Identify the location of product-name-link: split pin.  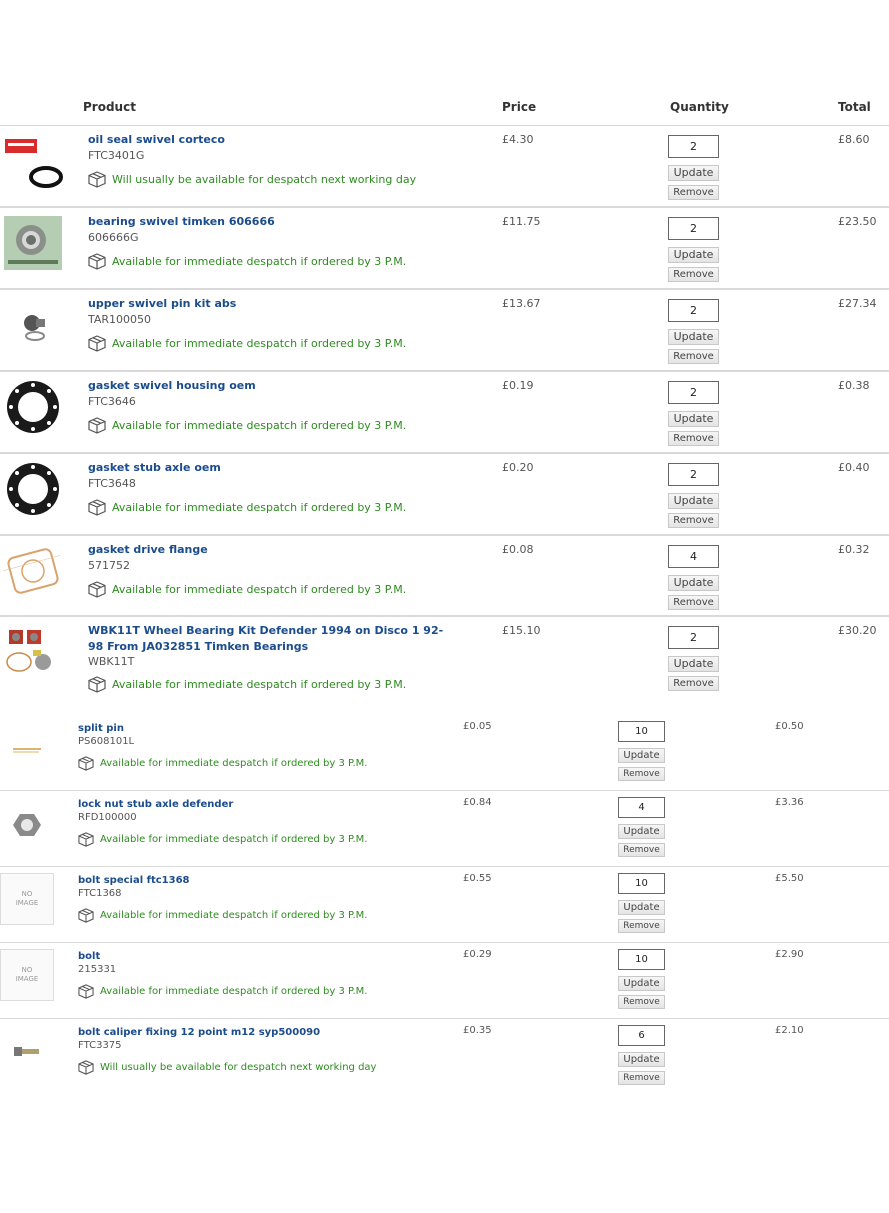
(258, 729).